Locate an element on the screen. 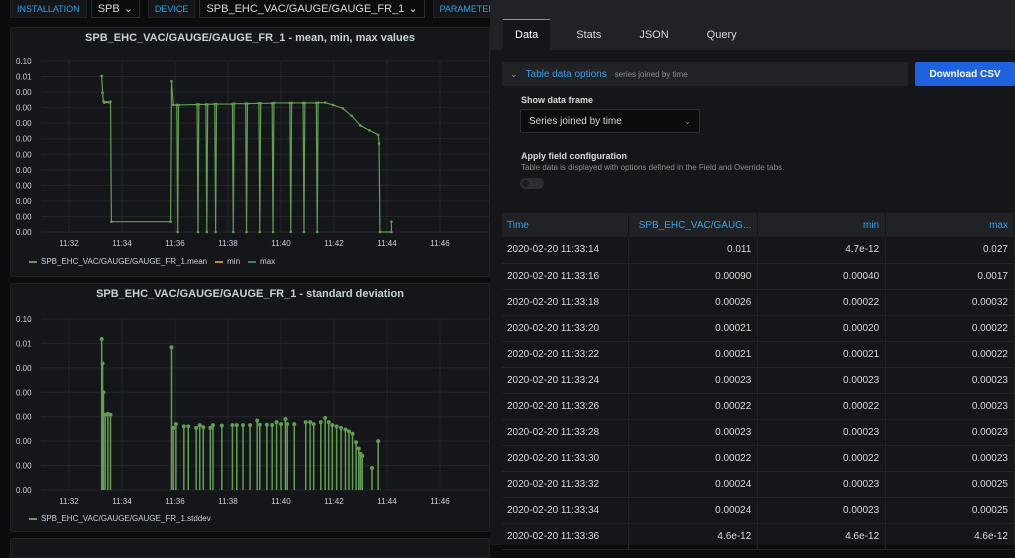 The image size is (1015, 558). table-row: 2020-02-20 11:33:18 0.00026 0.00022 0.00032 is located at coordinates (758, 302).